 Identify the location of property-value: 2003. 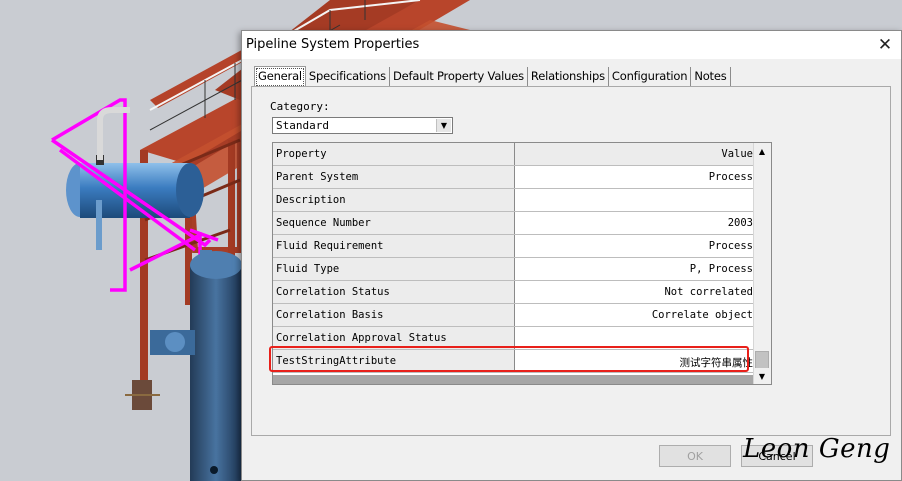
(635, 223).